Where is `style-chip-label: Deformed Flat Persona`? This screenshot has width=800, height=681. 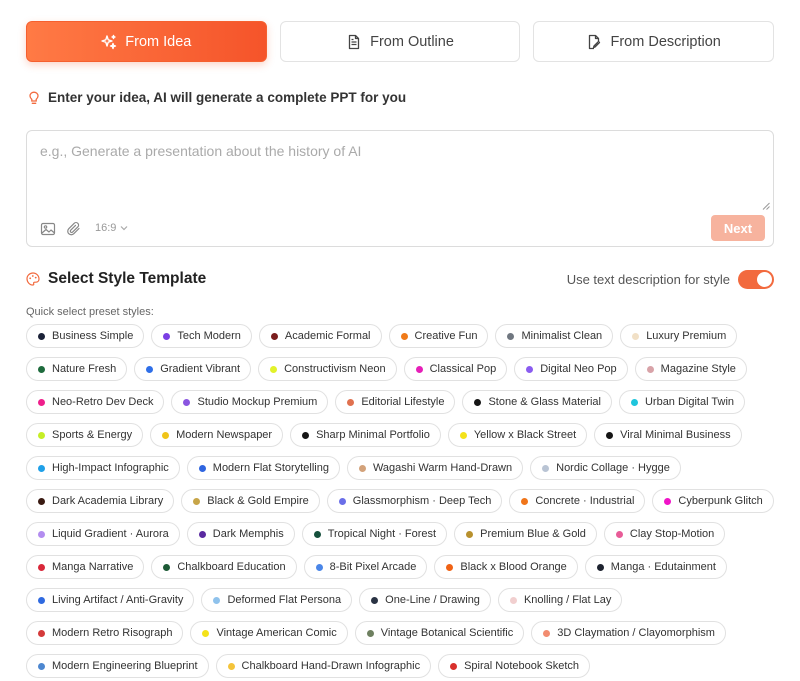
style-chip-label: Deformed Flat Persona is located at coordinates (284, 600).